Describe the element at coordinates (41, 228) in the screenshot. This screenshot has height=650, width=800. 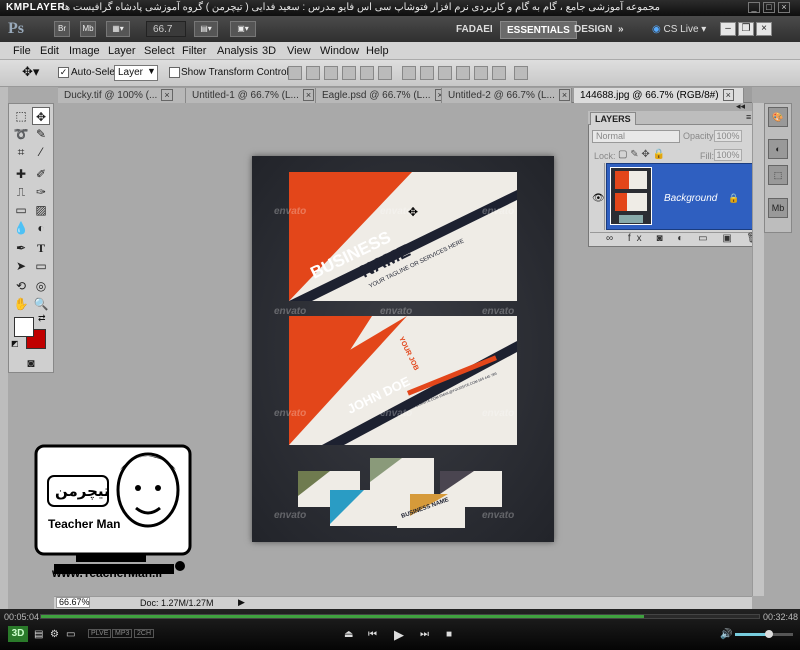
I see `dodge-tool-icon: ◐` at that location.